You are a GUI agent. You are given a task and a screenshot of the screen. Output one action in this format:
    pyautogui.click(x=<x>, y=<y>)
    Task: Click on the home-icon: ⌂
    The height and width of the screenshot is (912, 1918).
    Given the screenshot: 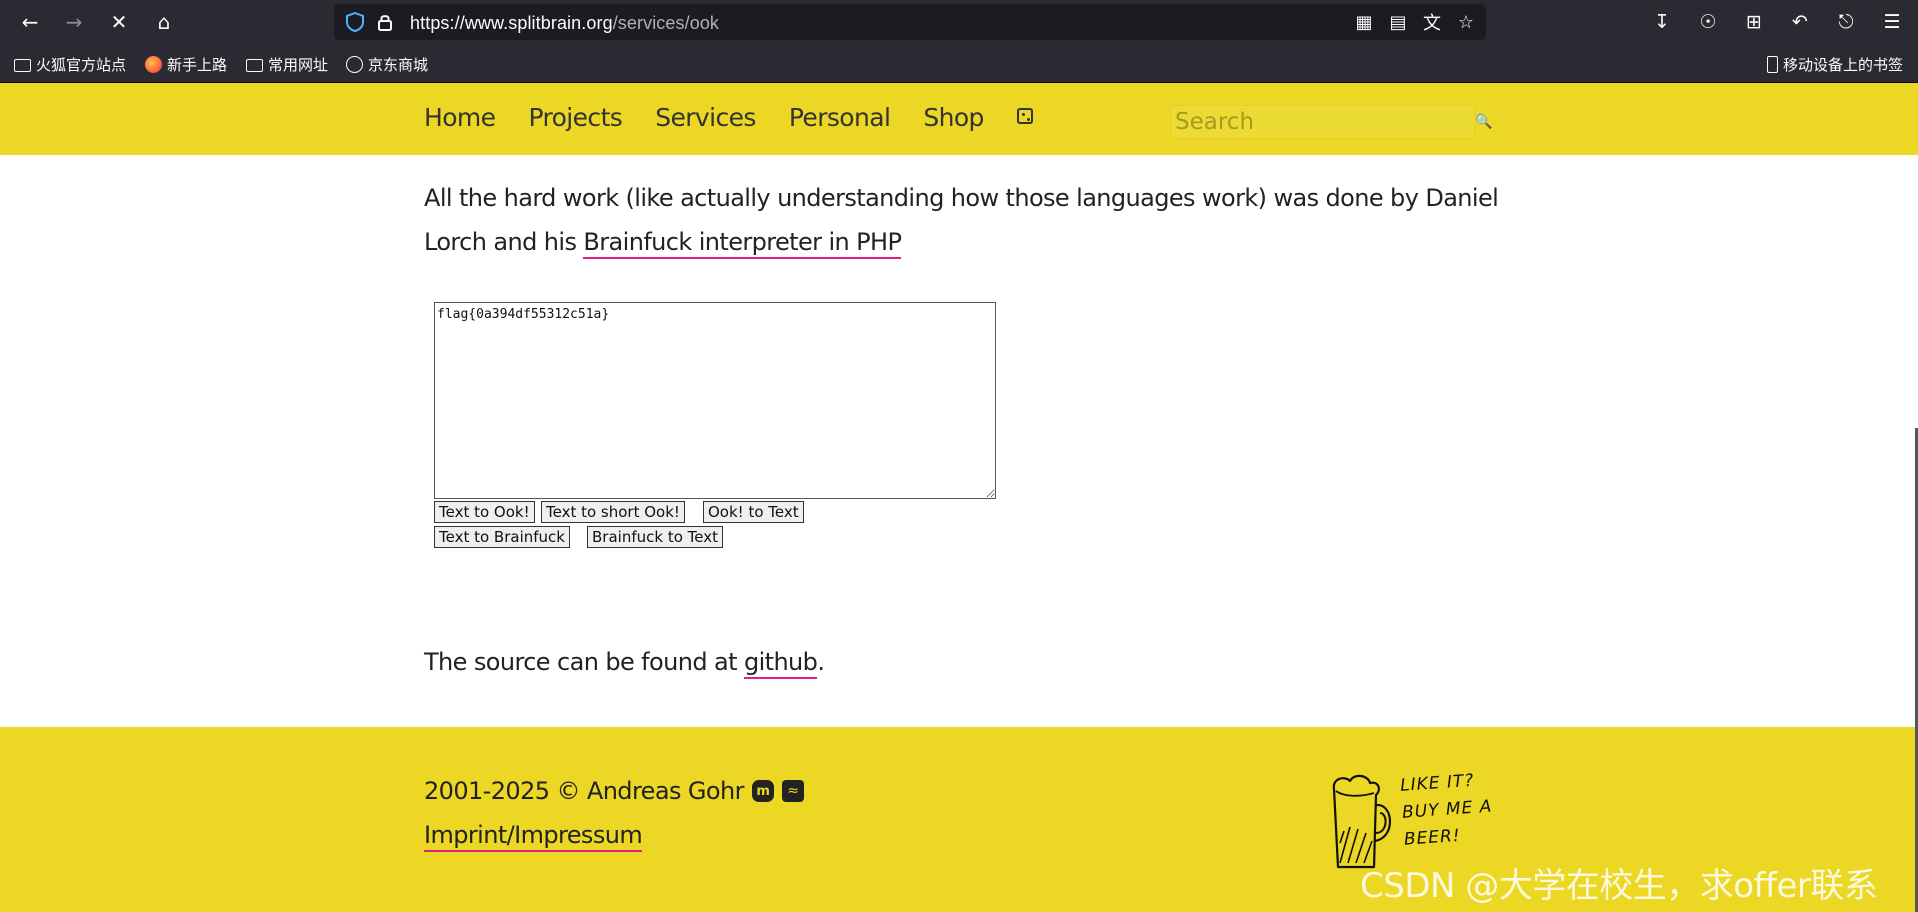 What is the action you would take?
    pyautogui.click(x=164, y=22)
    